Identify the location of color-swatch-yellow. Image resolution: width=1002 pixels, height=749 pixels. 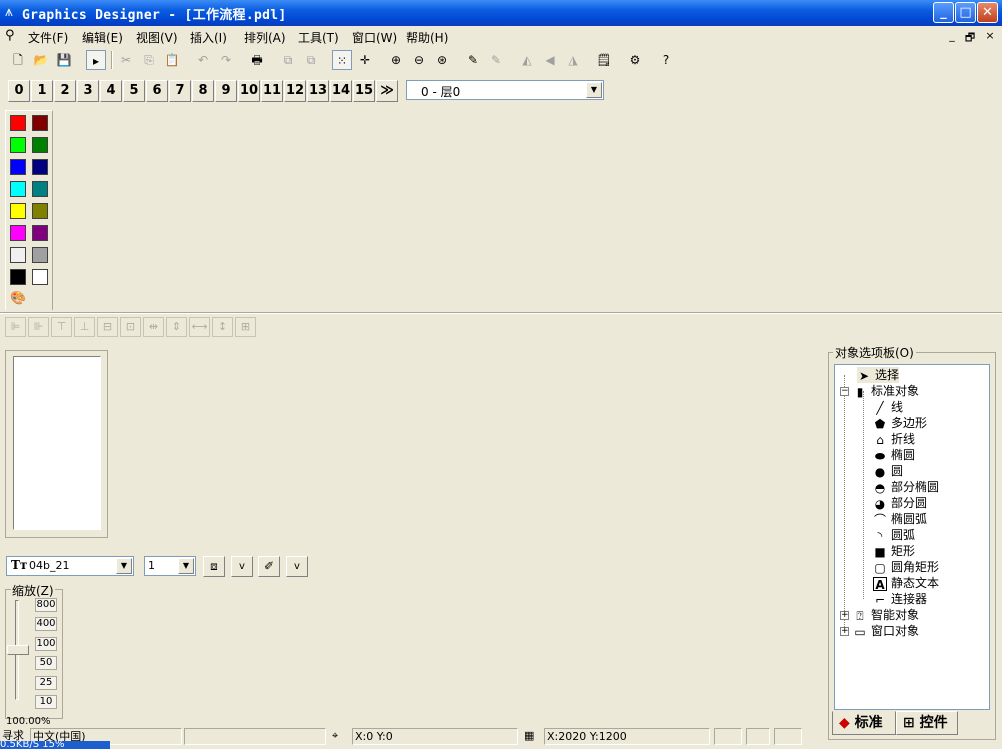
(18, 211).